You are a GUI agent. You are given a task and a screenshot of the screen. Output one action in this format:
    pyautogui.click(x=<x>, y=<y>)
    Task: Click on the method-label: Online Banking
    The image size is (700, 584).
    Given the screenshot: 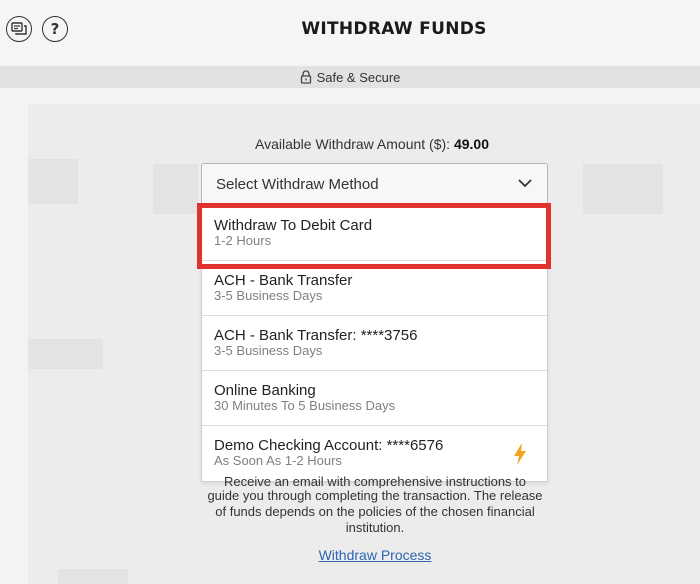 What is the action you would take?
    pyautogui.click(x=265, y=390)
    